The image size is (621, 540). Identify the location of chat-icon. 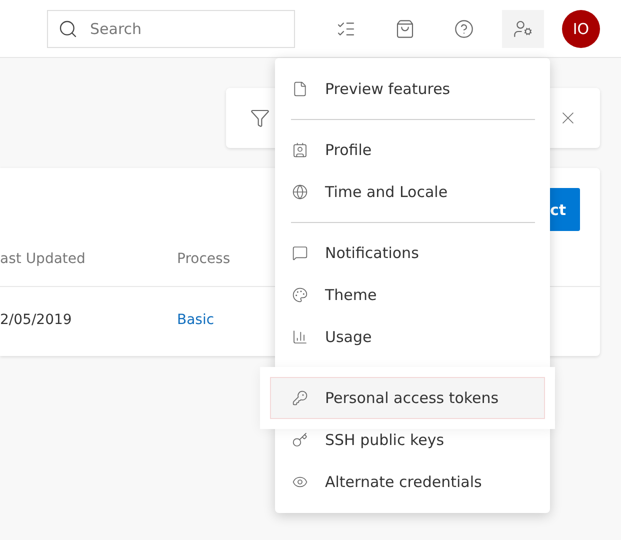
(300, 253).